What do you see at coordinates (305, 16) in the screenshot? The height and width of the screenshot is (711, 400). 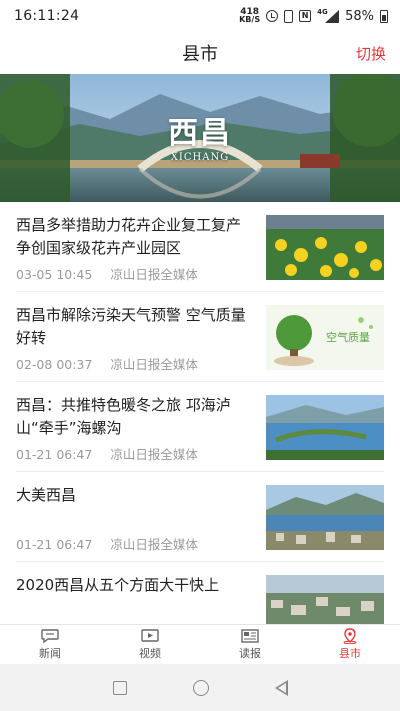 I see `nfc-icon: N` at bounding box center [305, 16].